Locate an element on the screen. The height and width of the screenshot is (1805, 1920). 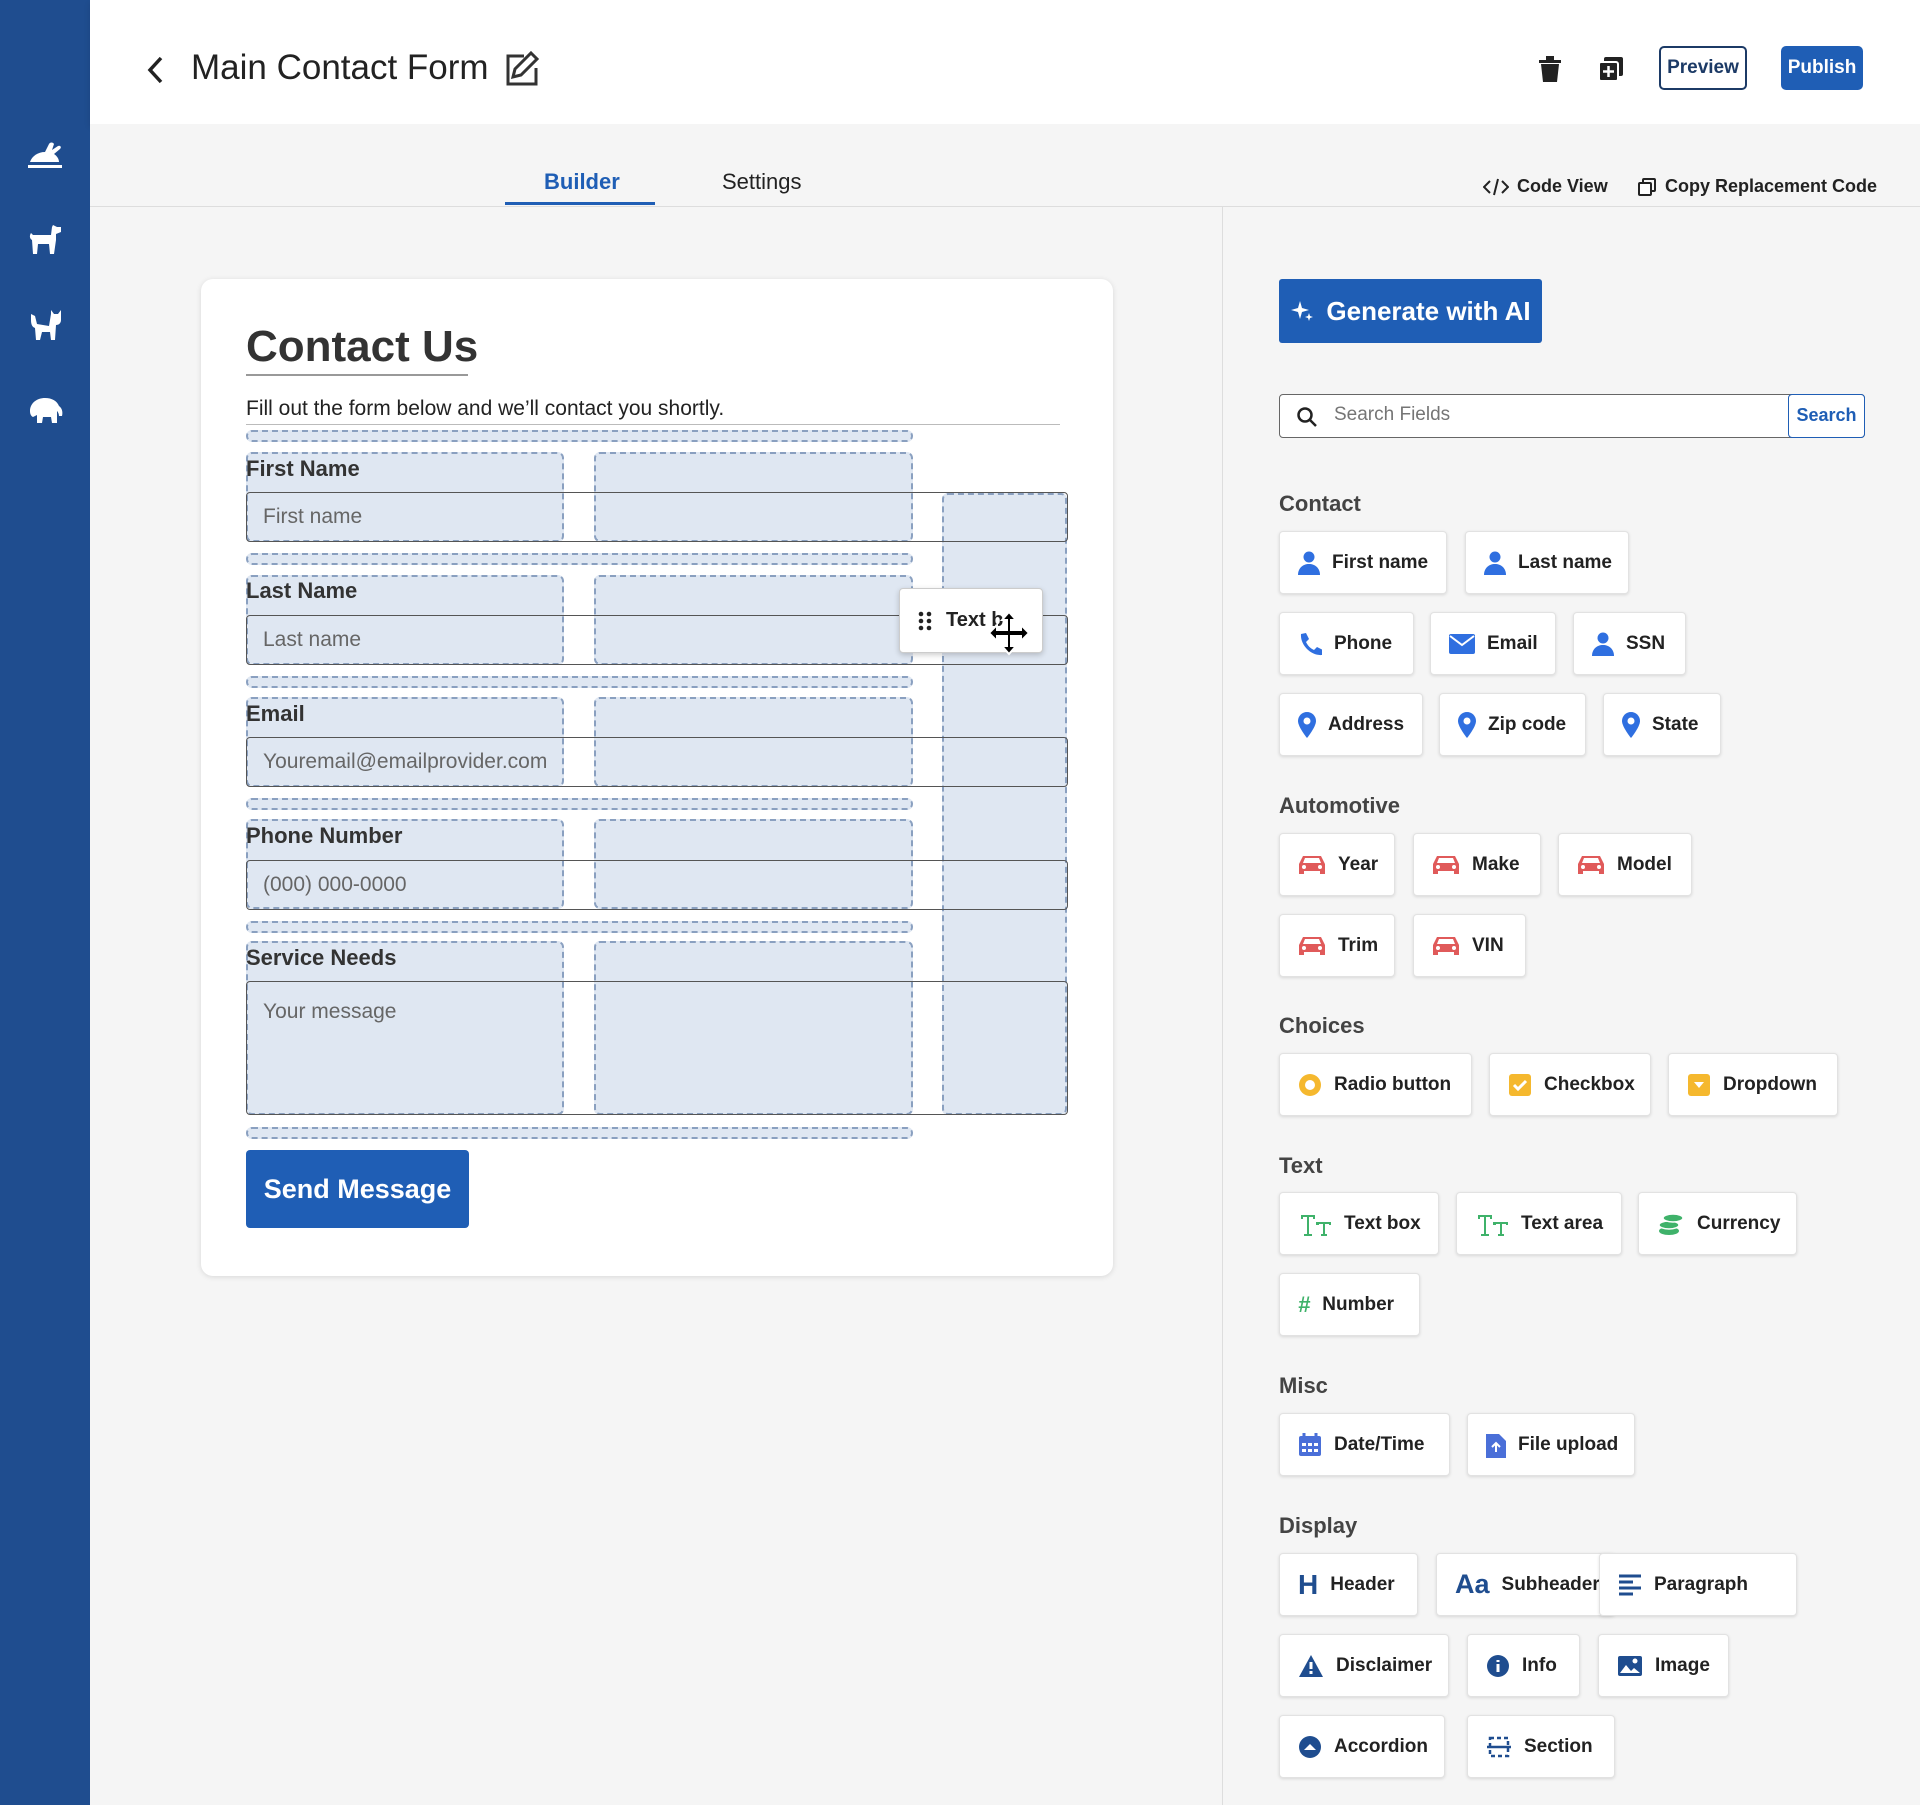
field-chip-vin: VIN is located at coordinates (1469, 945).